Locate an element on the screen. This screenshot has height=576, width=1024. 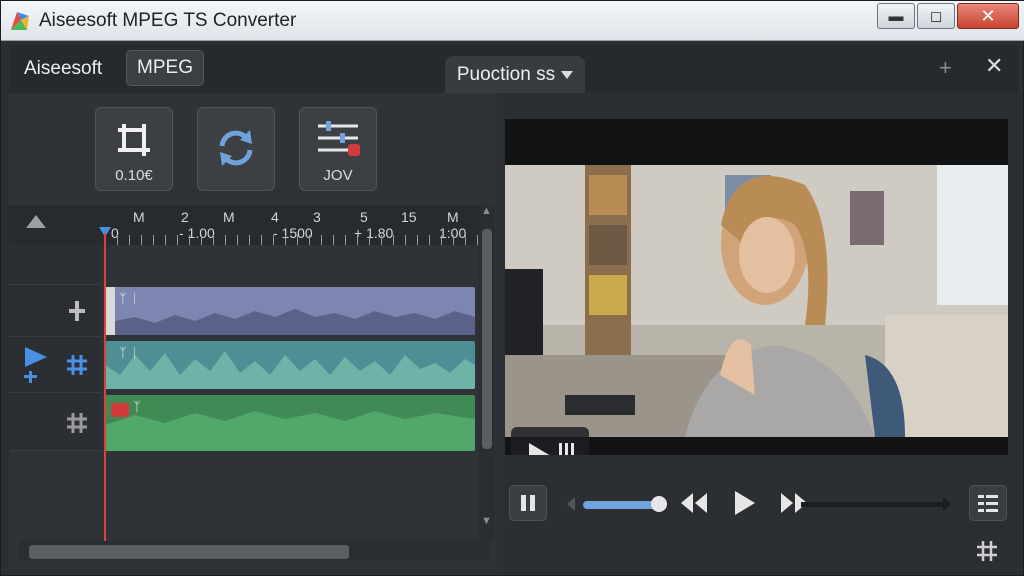
list-icon is located at coordinates (988, 503).